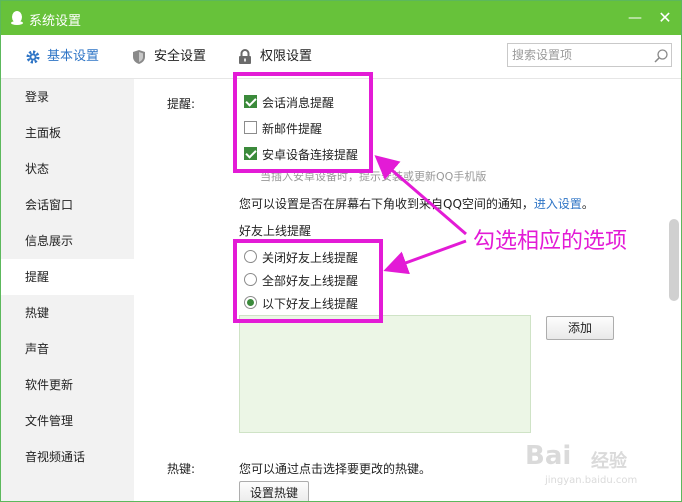  What do you see at coordinates (548, 456) in the screenshot?
I see `watermark-brand: Bai` at bounding box center [548, 456].